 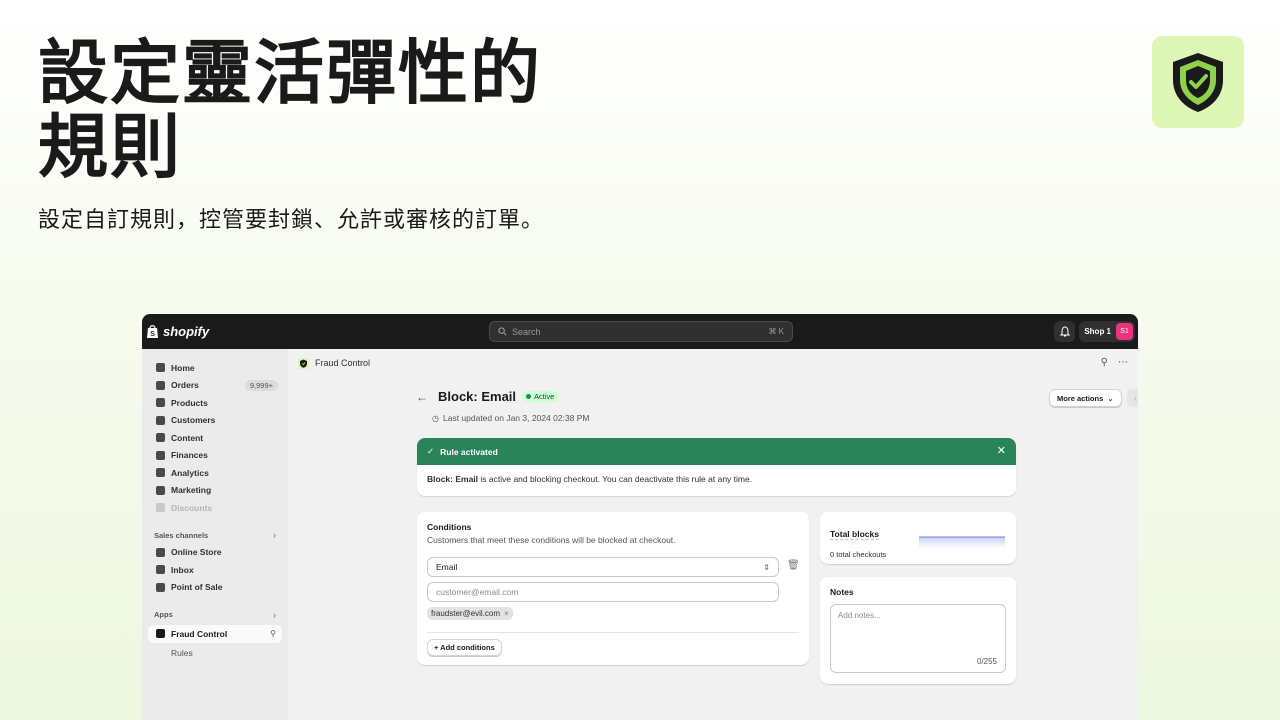 What do you see at coordinates (603, 592) in the screenshot?
I see `email-input: customer@email.com` at bounding box center [603, 592].